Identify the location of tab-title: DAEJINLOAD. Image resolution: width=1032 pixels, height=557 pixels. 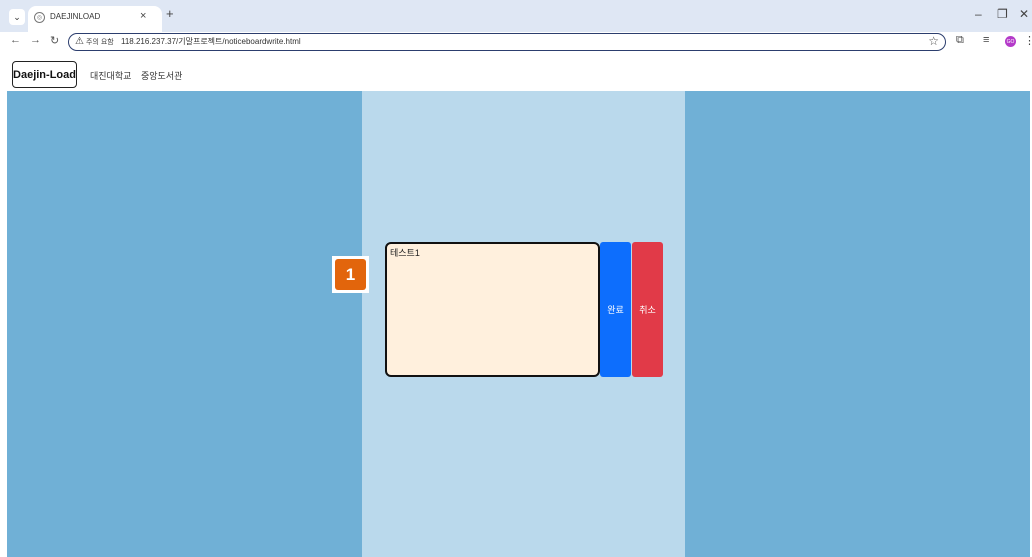
(75, 16).